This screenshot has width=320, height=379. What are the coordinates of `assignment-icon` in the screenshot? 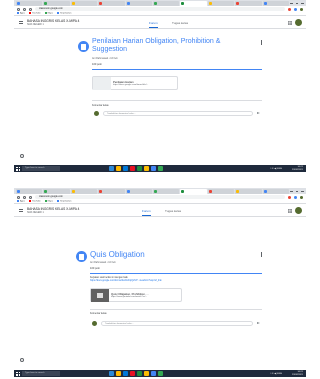 It's located at (83, 46).